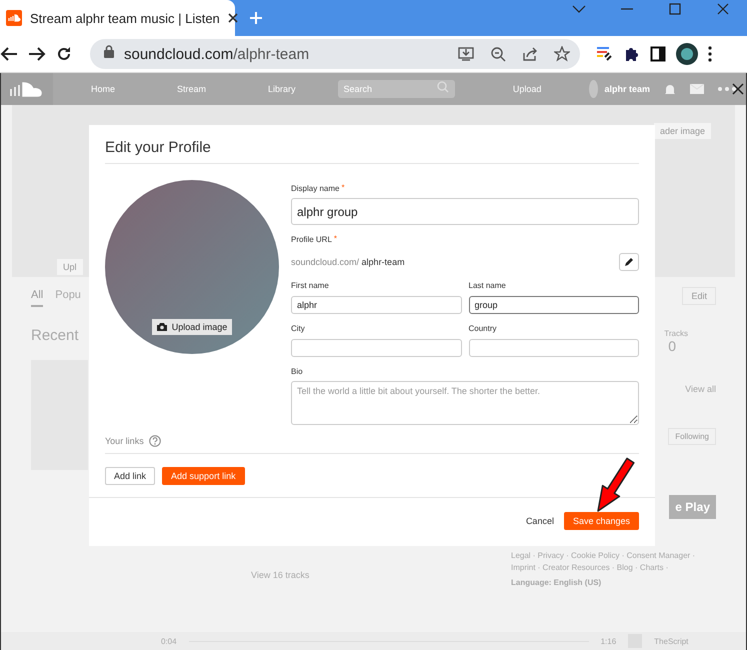 The height and width of the screenshot is (650, 747). Describe the element at coordinates (699, 296) in the screenshot. I see `edit-button: Edit` at that location.